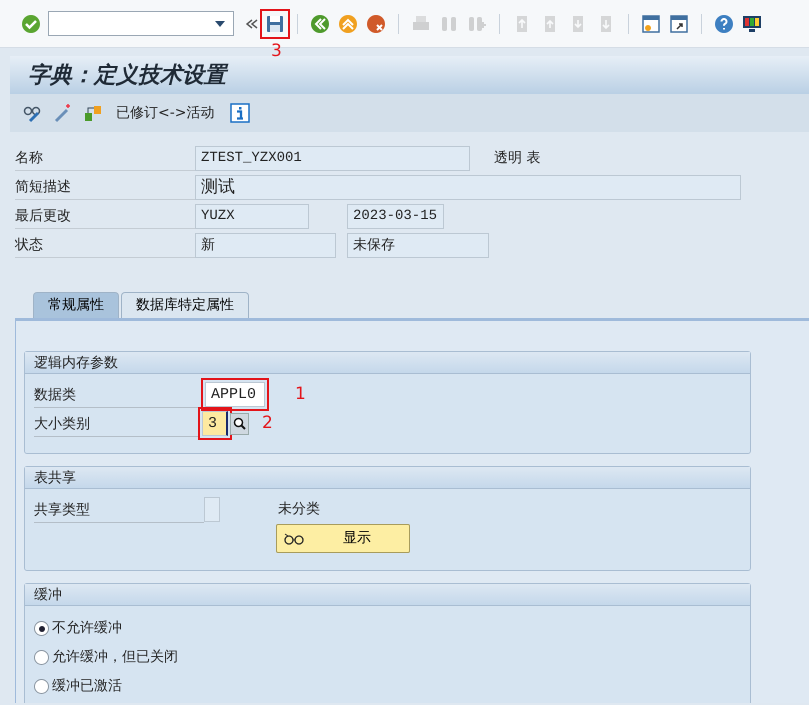  I want to click on radio-option: 缓冲已激活, so click(78, 686).